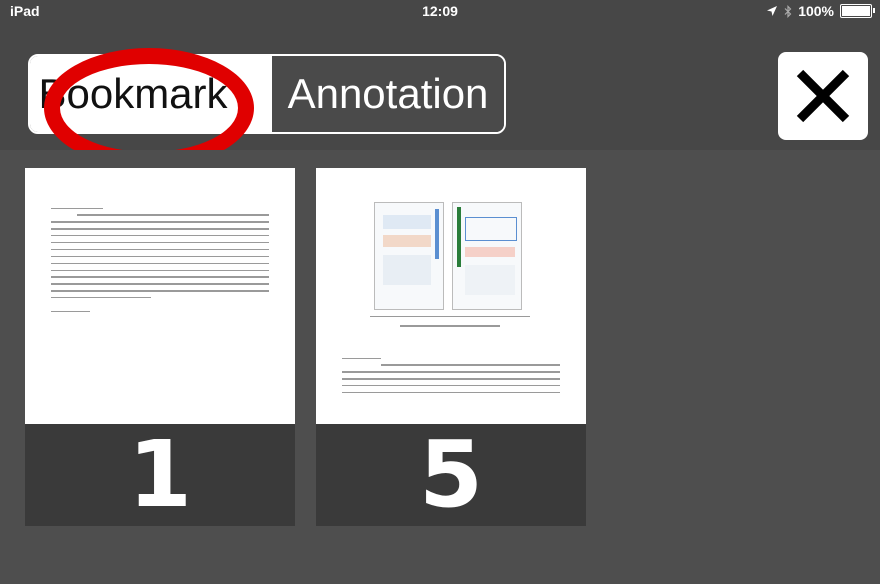 The height and width of the screenshot is (584, 880). Describe the element at coordinates (450, 321) in the screenshot. I see `caption-lines` at that location.